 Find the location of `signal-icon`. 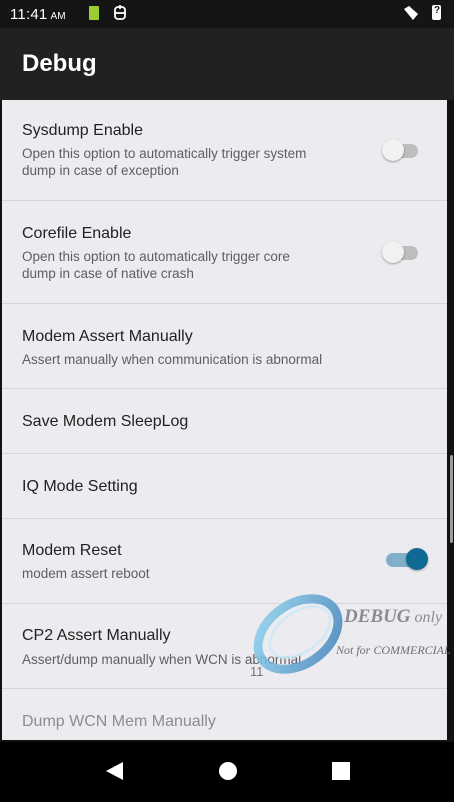

signal-icon is located at coordinates (411, 13).